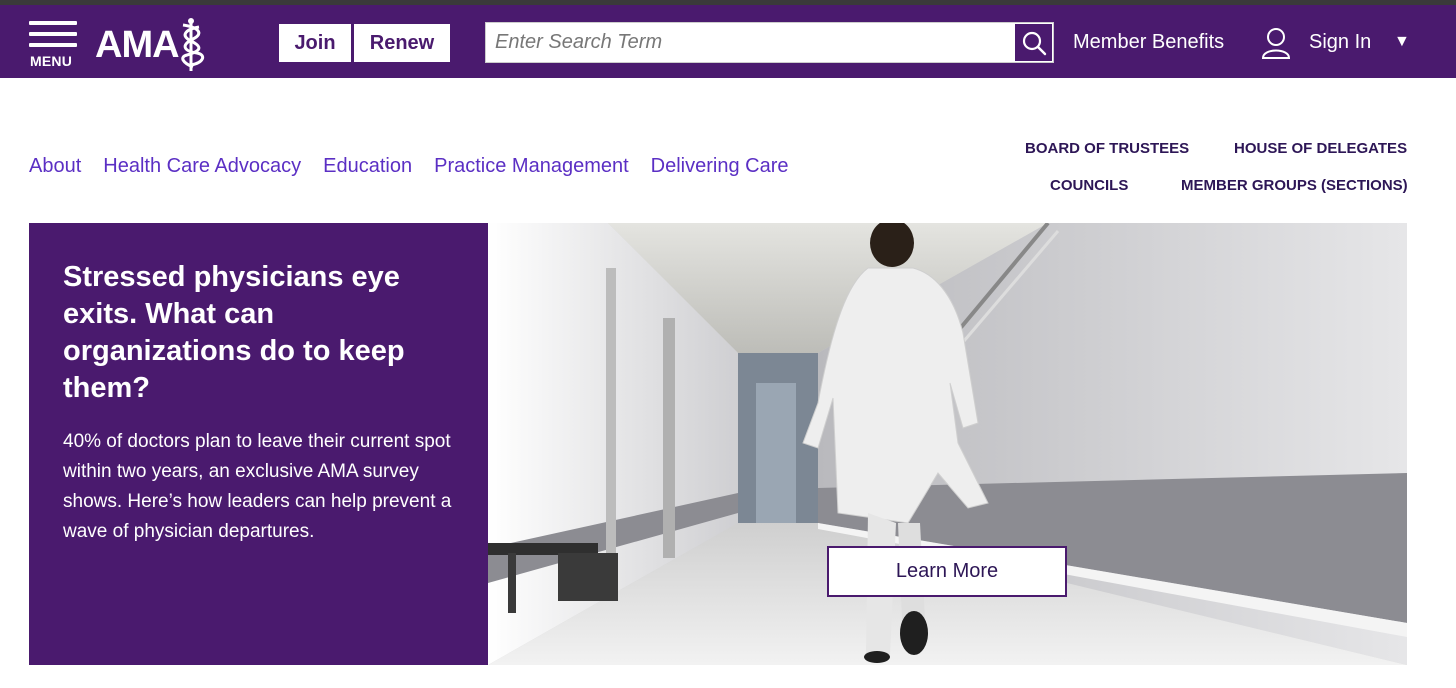  I want to click on nav-item-health-care-advocacy: Health Care Advocacy, so click(202, 166).